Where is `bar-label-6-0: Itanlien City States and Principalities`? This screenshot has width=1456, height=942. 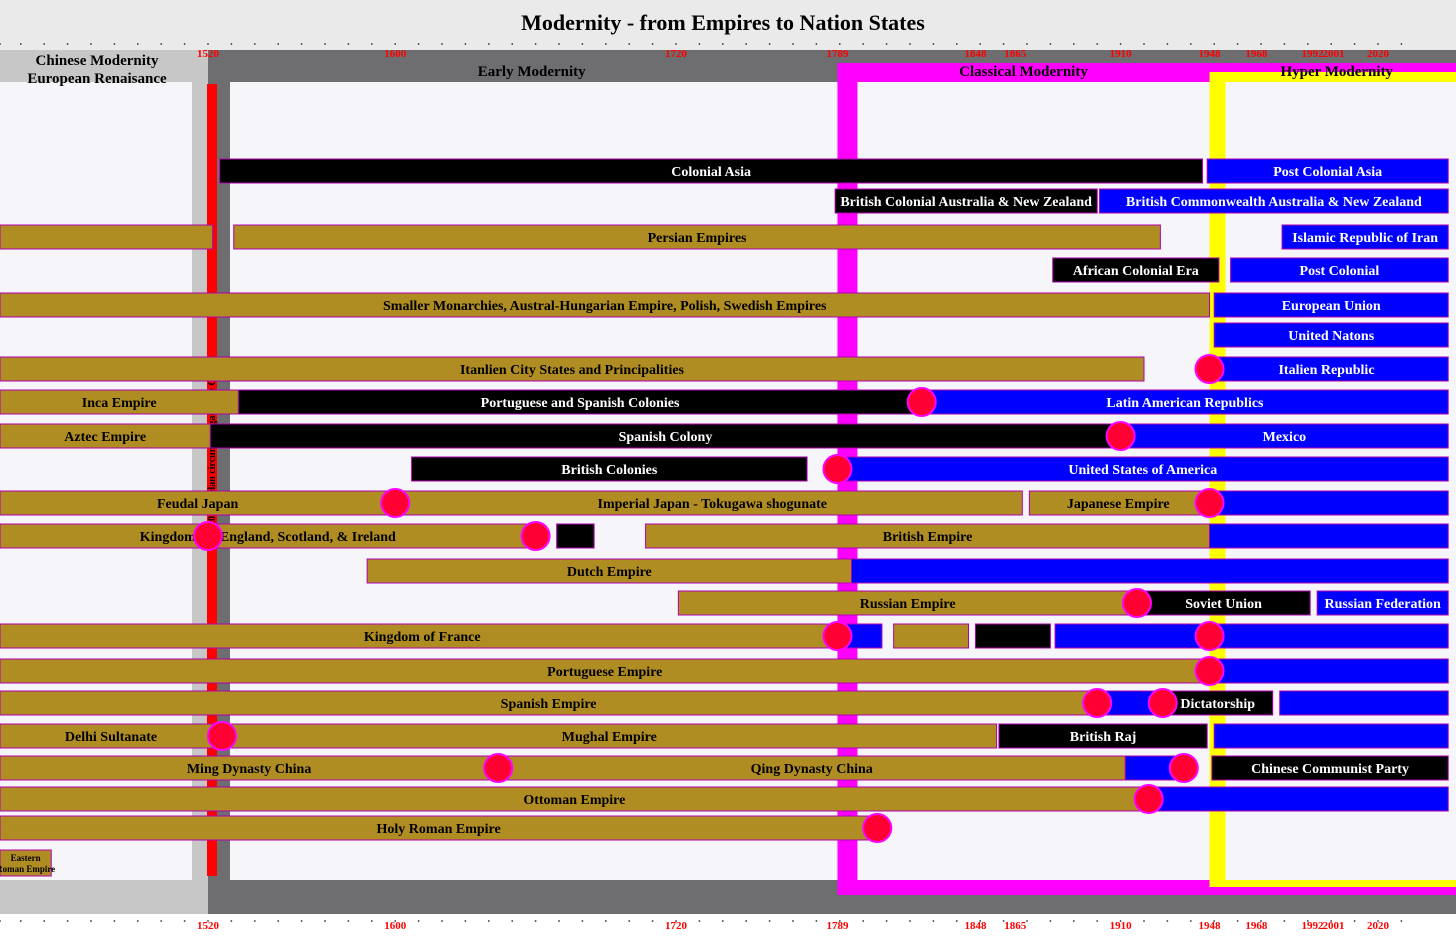
bar-label-6-0: Itanlien City States and Principalities is located at coordinates (572, 370).